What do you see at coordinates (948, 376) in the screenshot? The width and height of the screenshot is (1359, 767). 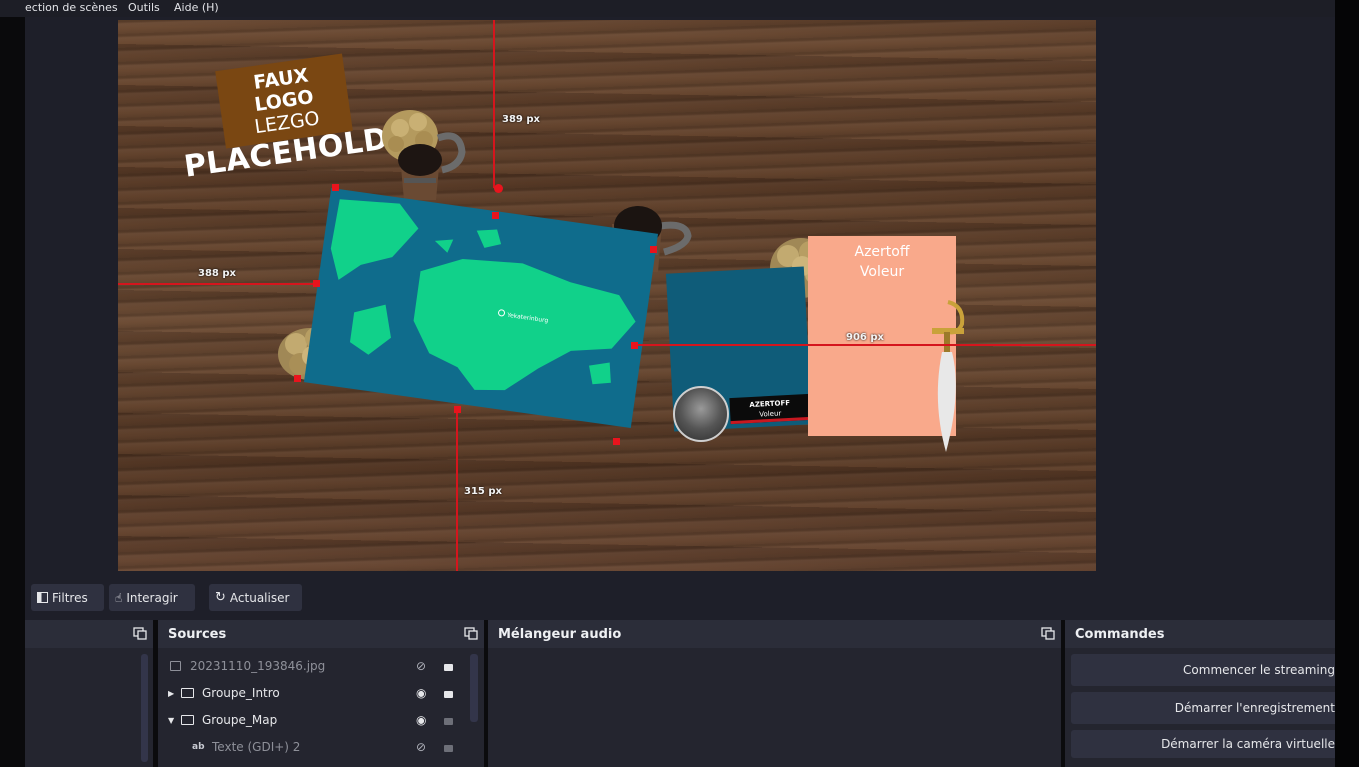 I see `sword-icon` at bounding box center [948, 376].